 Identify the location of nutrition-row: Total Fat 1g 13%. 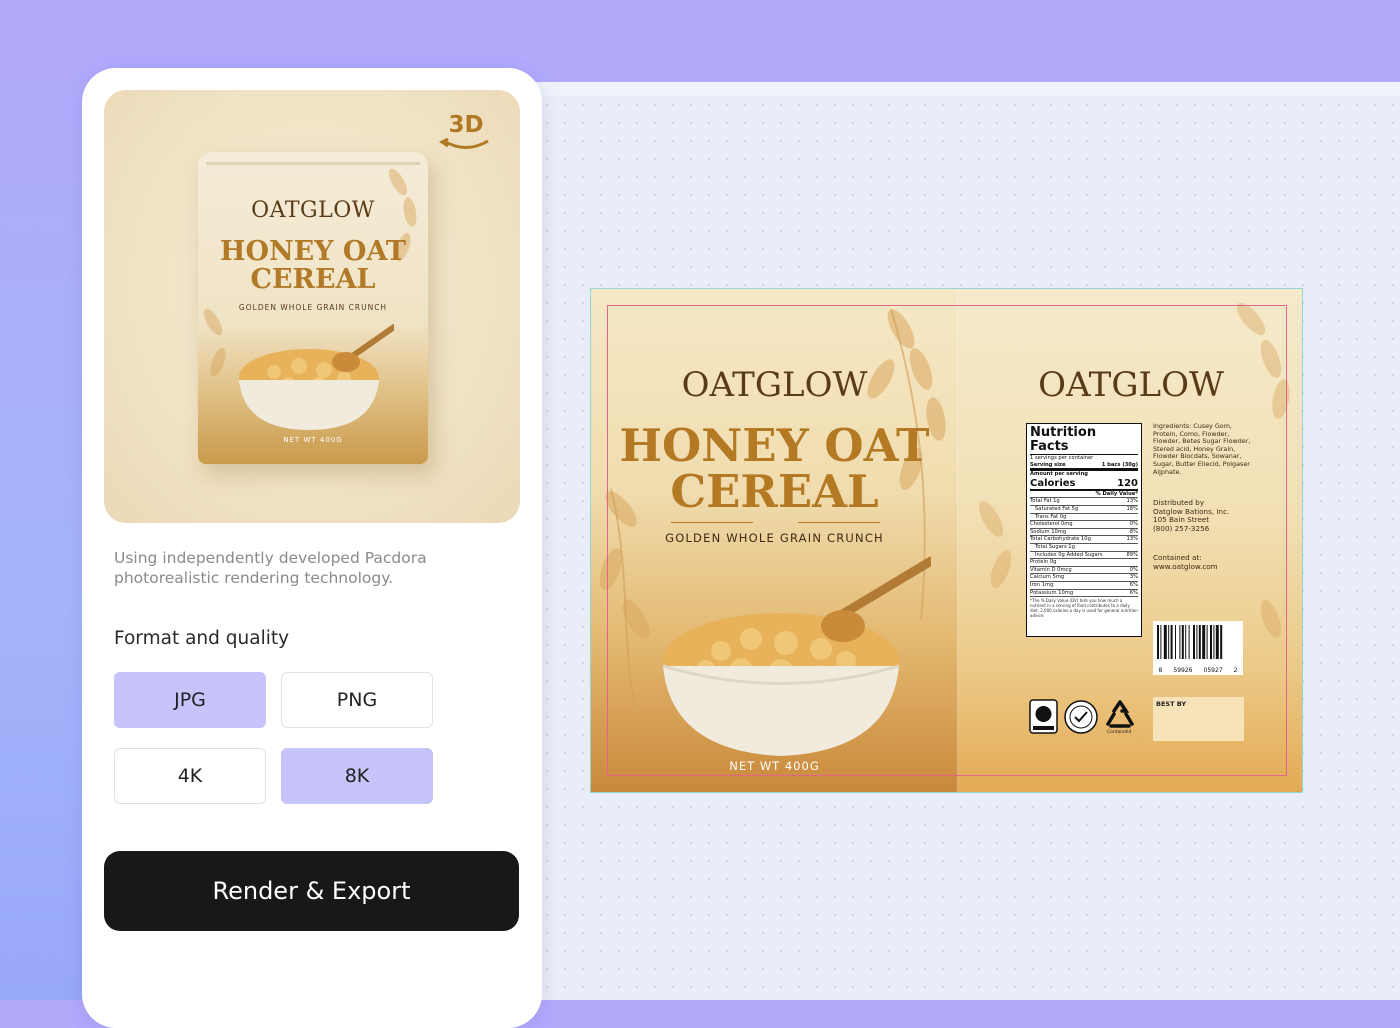
(1084, 502).